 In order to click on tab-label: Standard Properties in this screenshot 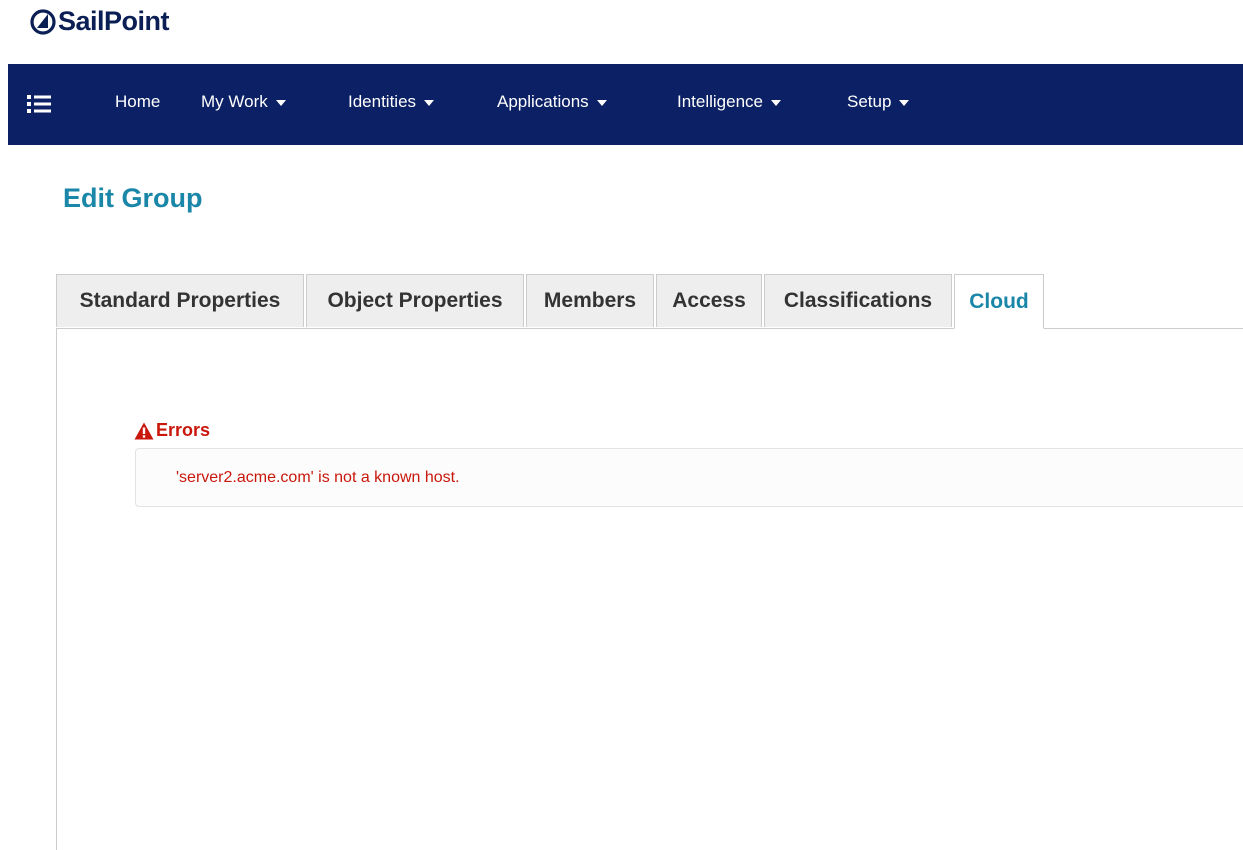, I will do `click(180, 300)`.